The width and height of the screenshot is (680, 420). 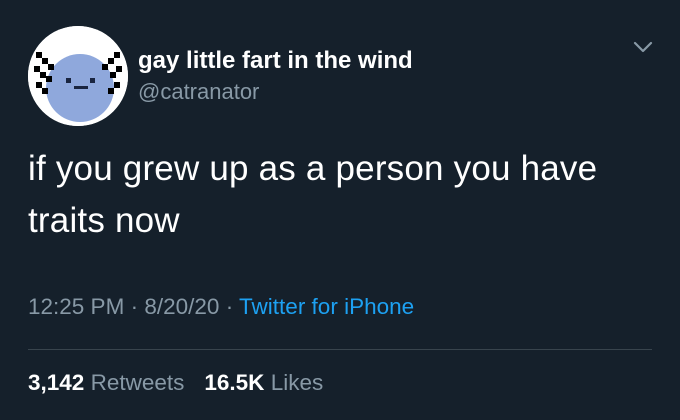 I want to click on tweet-stats: 3,142 Retweets 16.5K Likes, so click(x=185, y=383).